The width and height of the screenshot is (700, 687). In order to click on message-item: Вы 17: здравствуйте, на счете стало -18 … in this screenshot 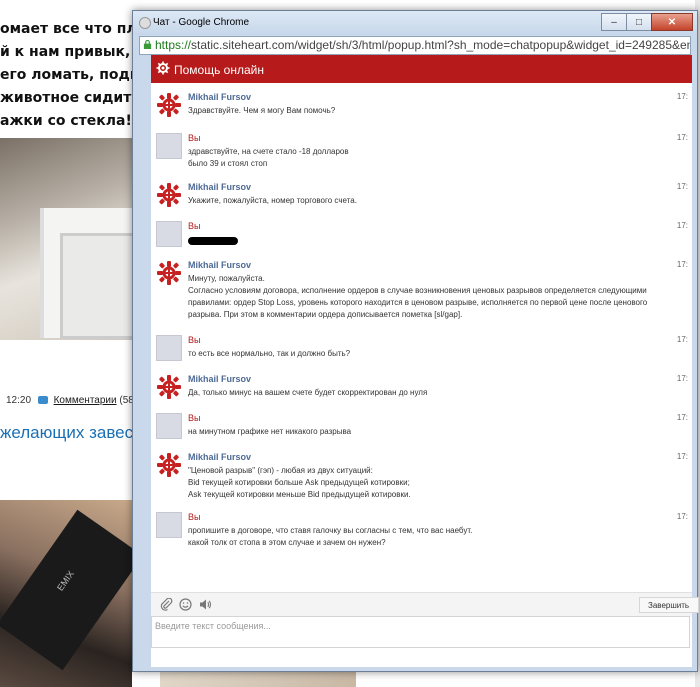, I will do `click(421, 152)`.